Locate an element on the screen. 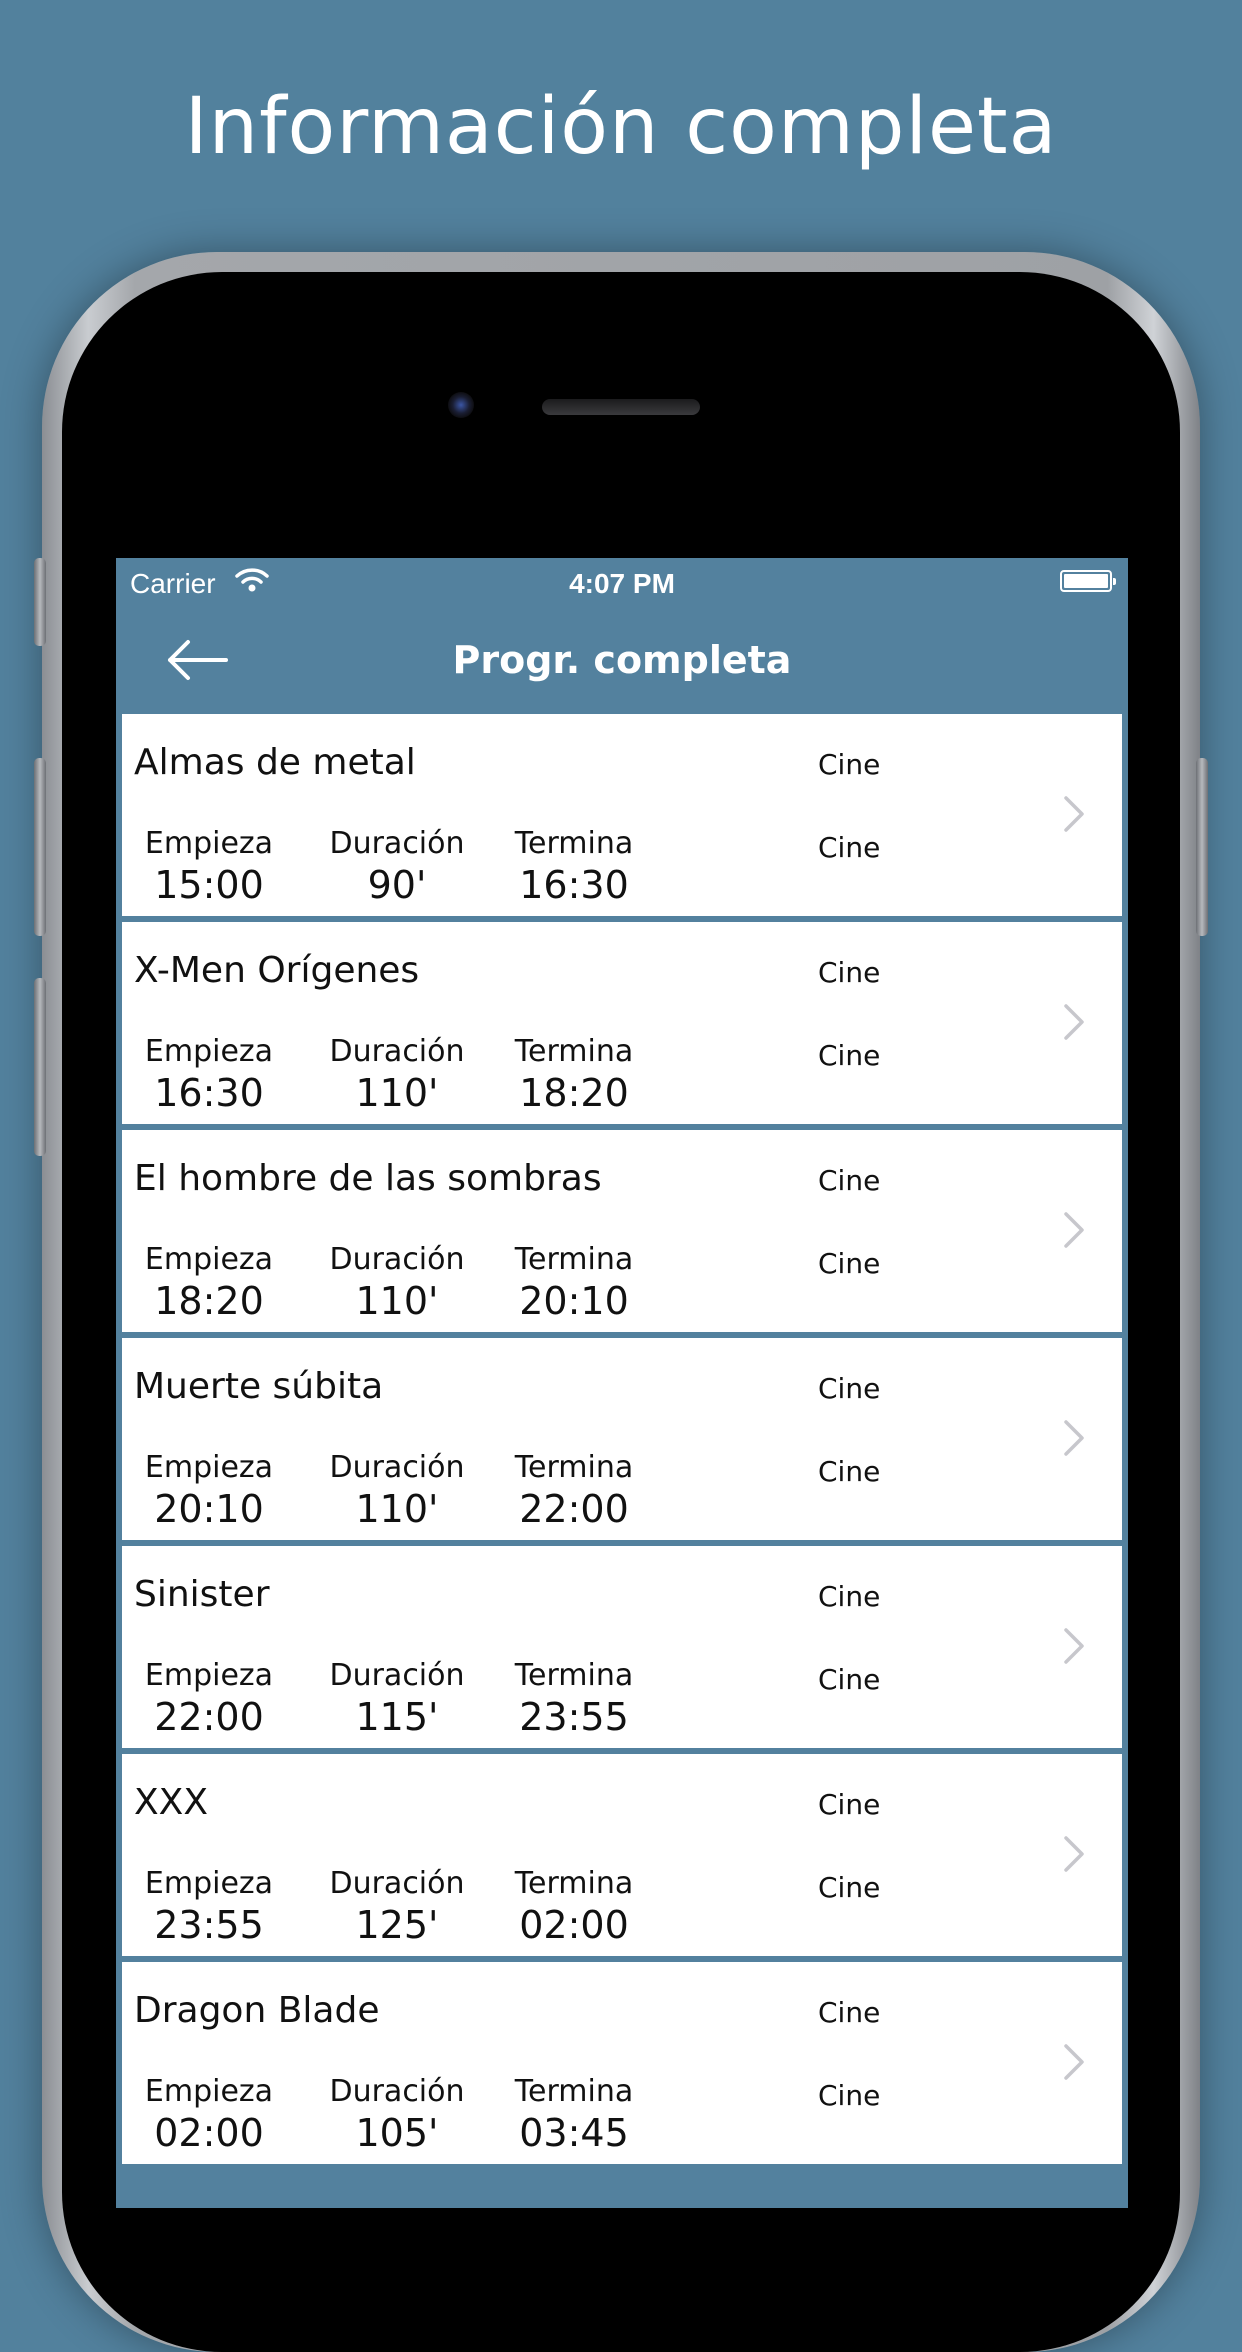  program-title: Almas de metal is located at coordinates (275, 762).